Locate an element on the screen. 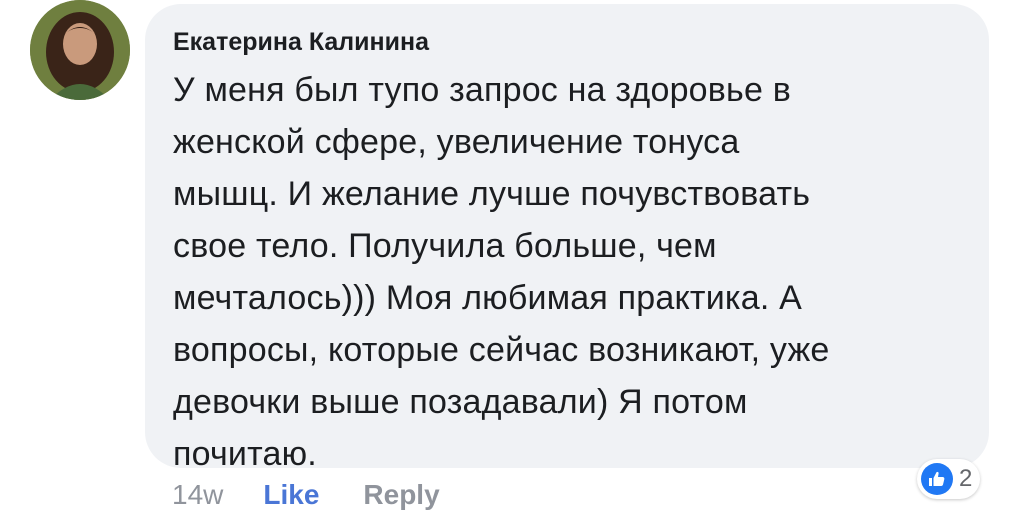 Image resolution: width=1024 pixels, height=514 pixels. reply-button: Reply is located at coordinates (401, 495).